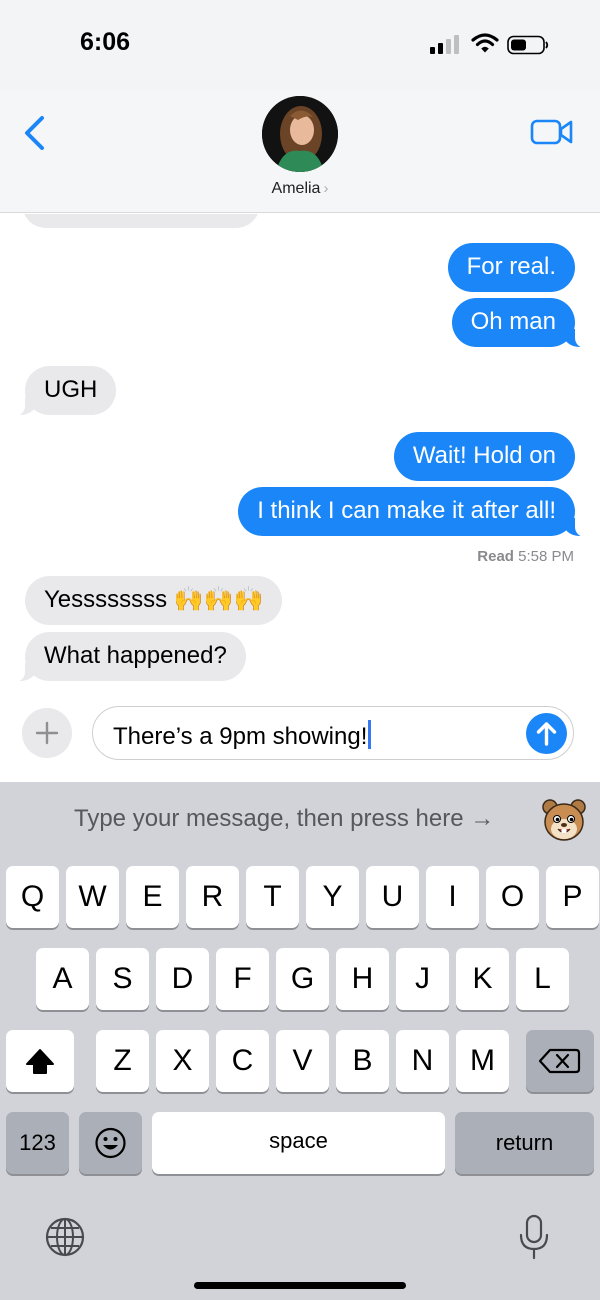  I want to click on message-composer: There’s a 9pm showing!, so click(300, 733).